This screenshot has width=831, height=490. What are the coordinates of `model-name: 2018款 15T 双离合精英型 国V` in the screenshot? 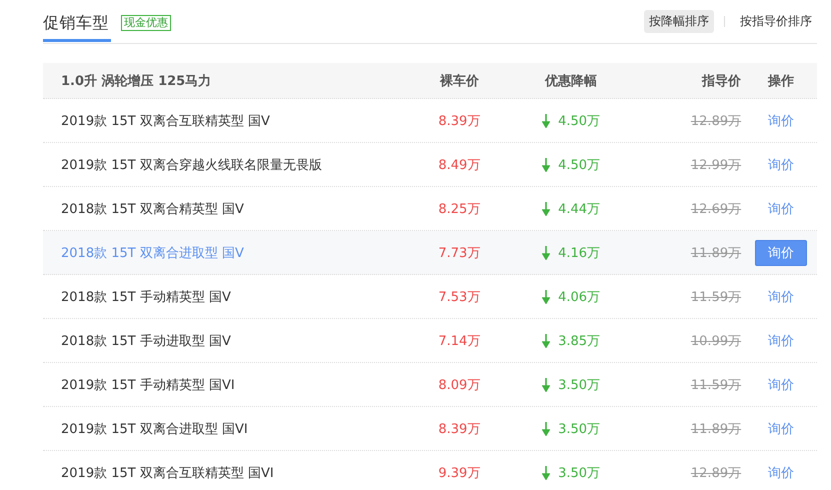 It's located at (152, 209).